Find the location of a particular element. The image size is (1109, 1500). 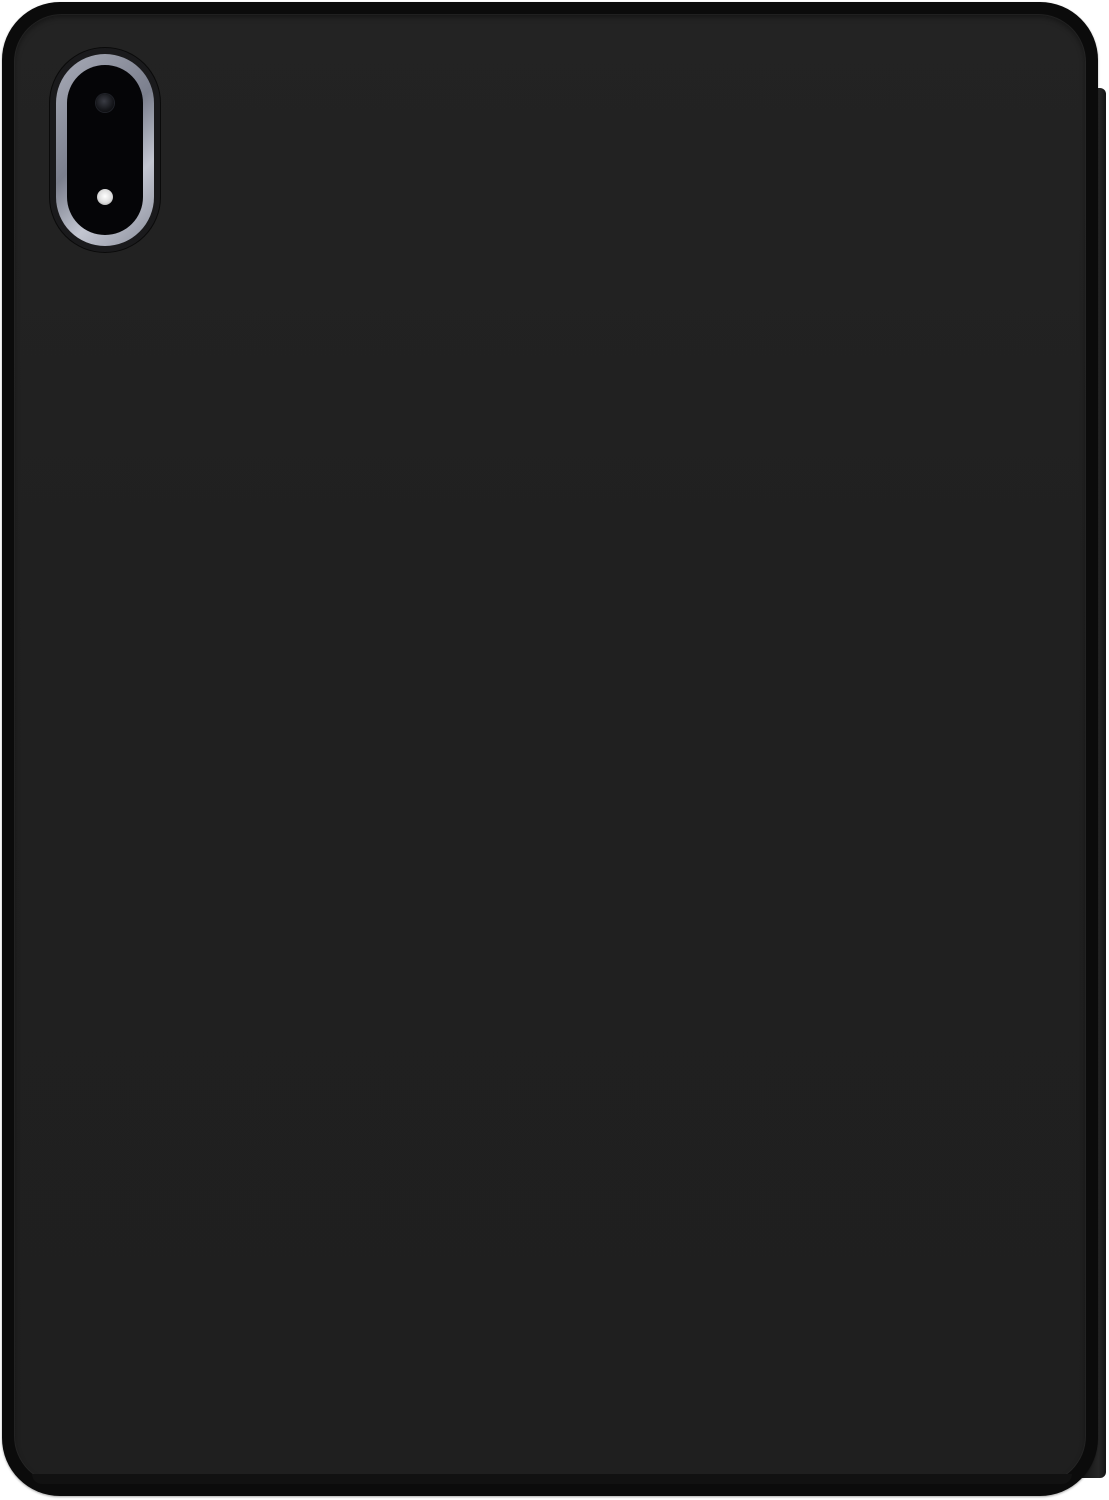

camera-ring is located at coordinates (105, 150).